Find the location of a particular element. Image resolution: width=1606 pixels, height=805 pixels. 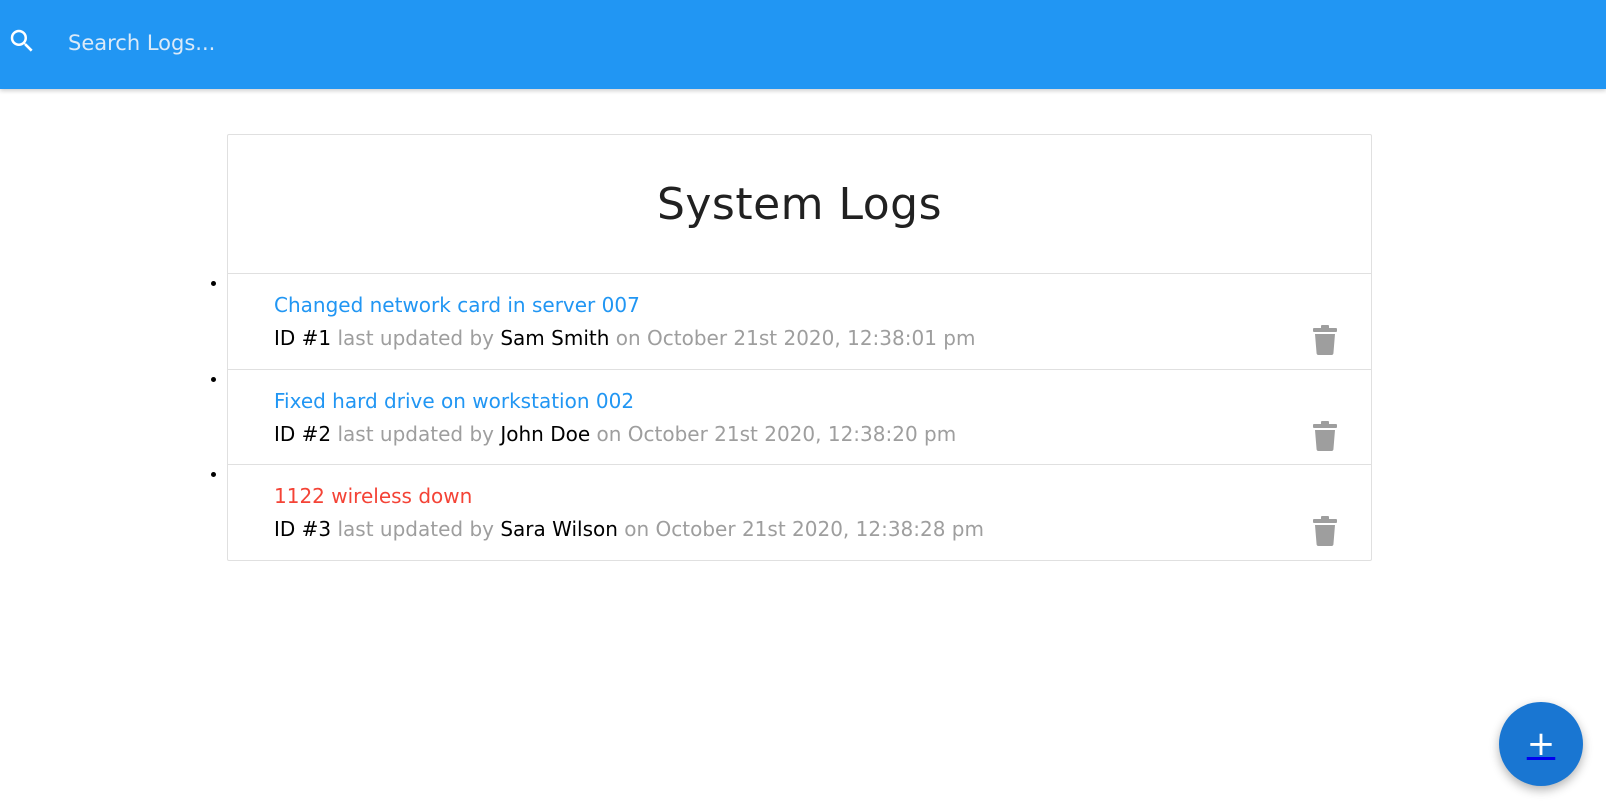

collection-header: System Logs is located at coordinates (799, 204).